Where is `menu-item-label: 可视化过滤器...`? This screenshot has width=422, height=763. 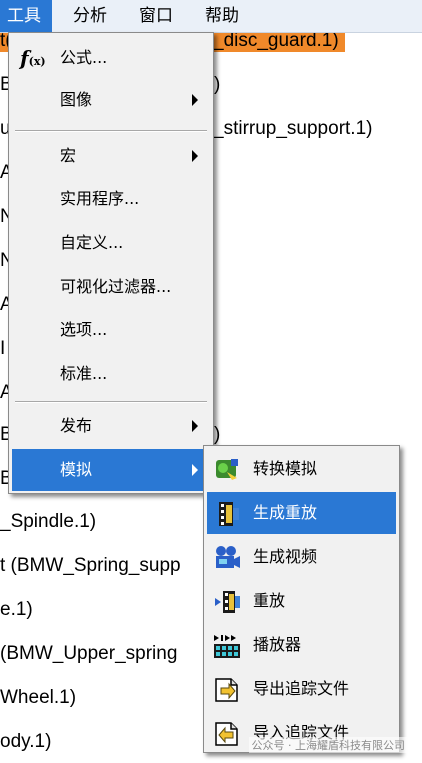 menu-item-label: 可视化过滤器... is located at coordinates (116, 286).